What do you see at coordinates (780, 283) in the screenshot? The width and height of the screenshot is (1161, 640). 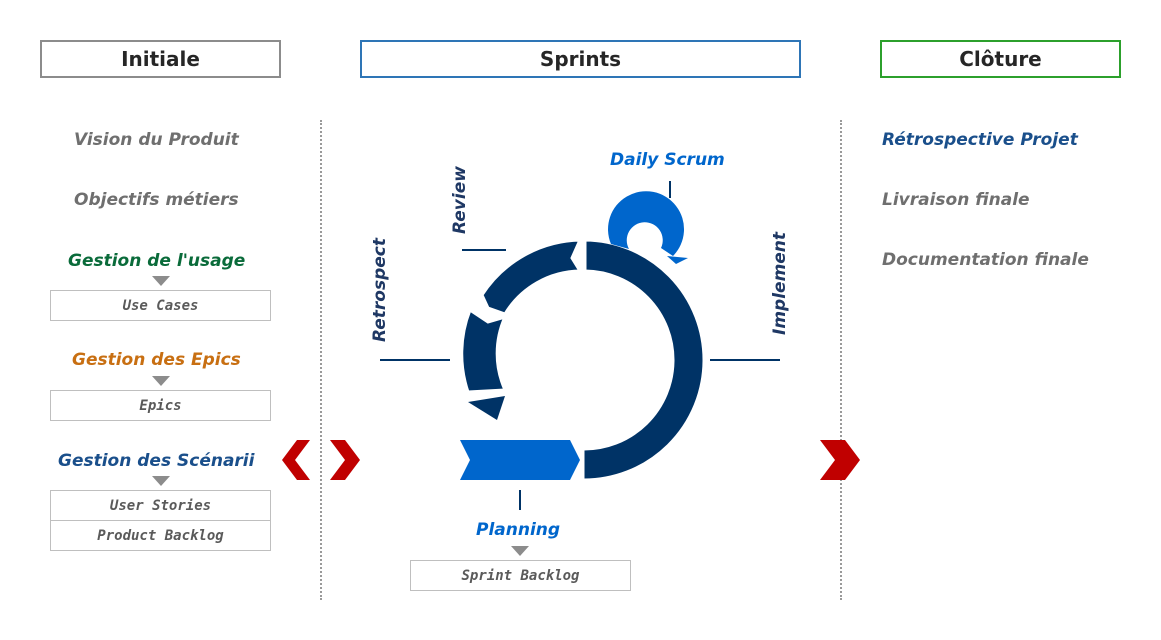 I see `implement-label: Implement` at bounding box center [780, 283].